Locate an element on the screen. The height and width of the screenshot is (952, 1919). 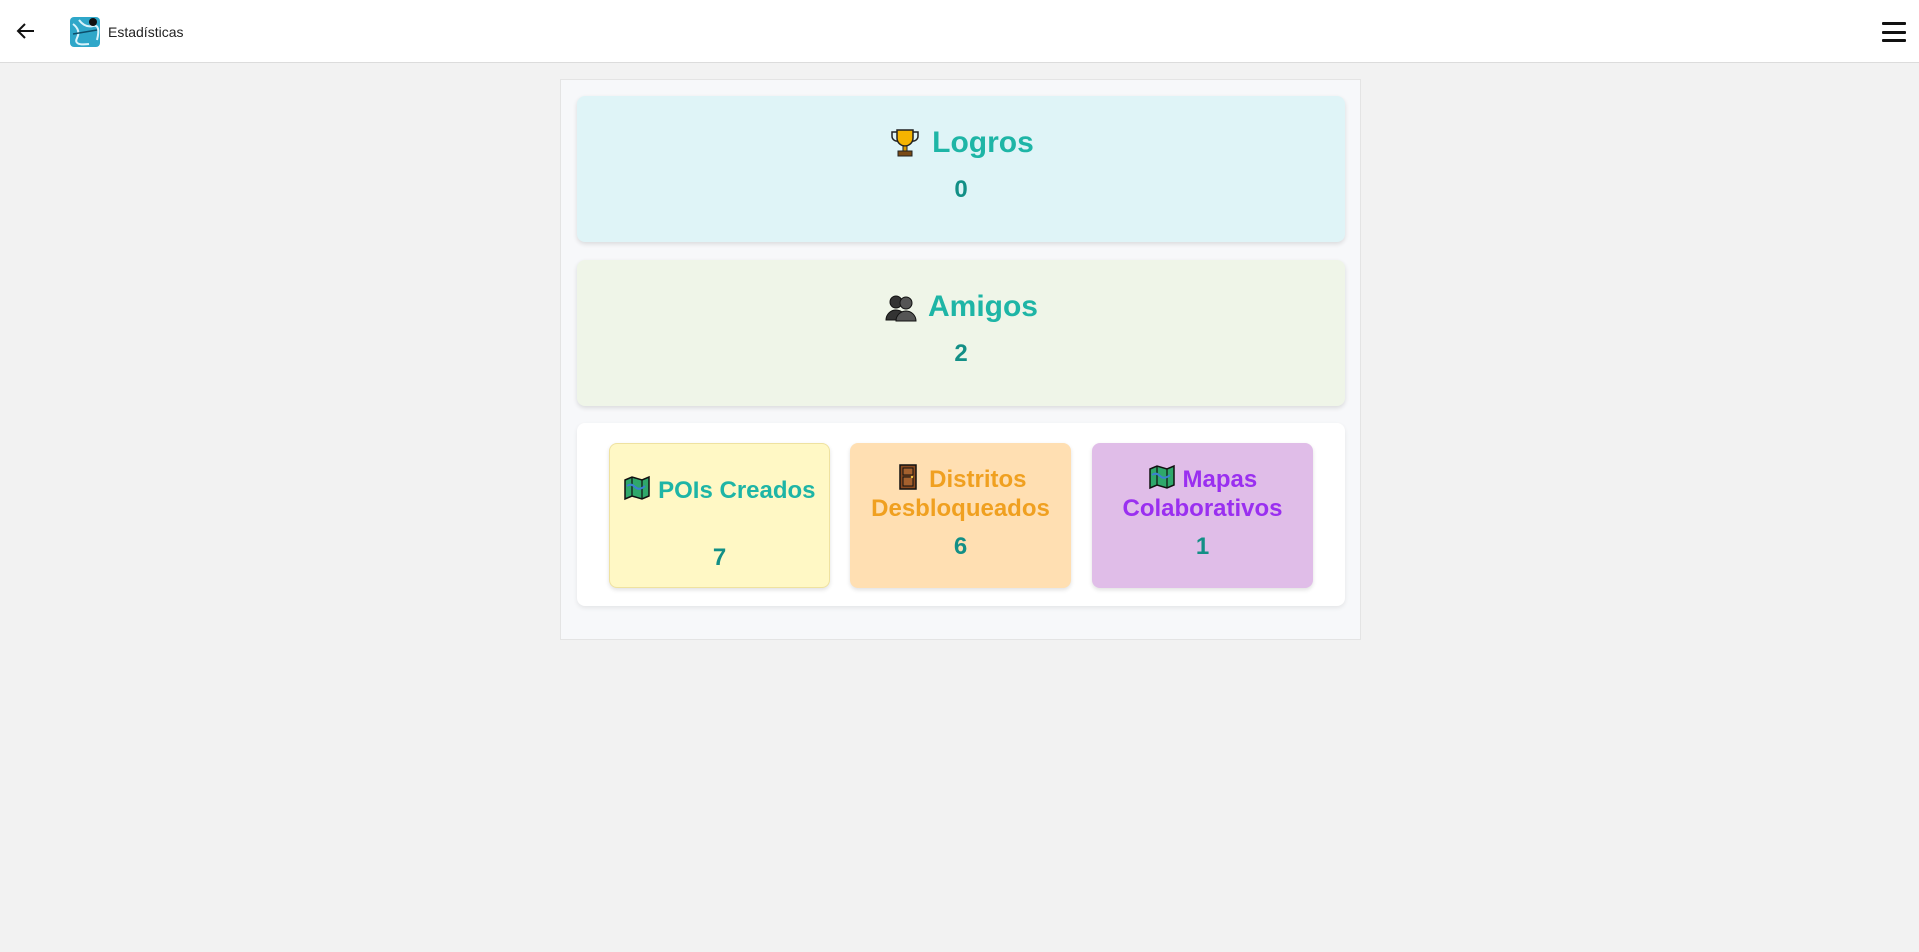
pois-creados-card: POIs Creados 7 is located at coordinates (719, 515).